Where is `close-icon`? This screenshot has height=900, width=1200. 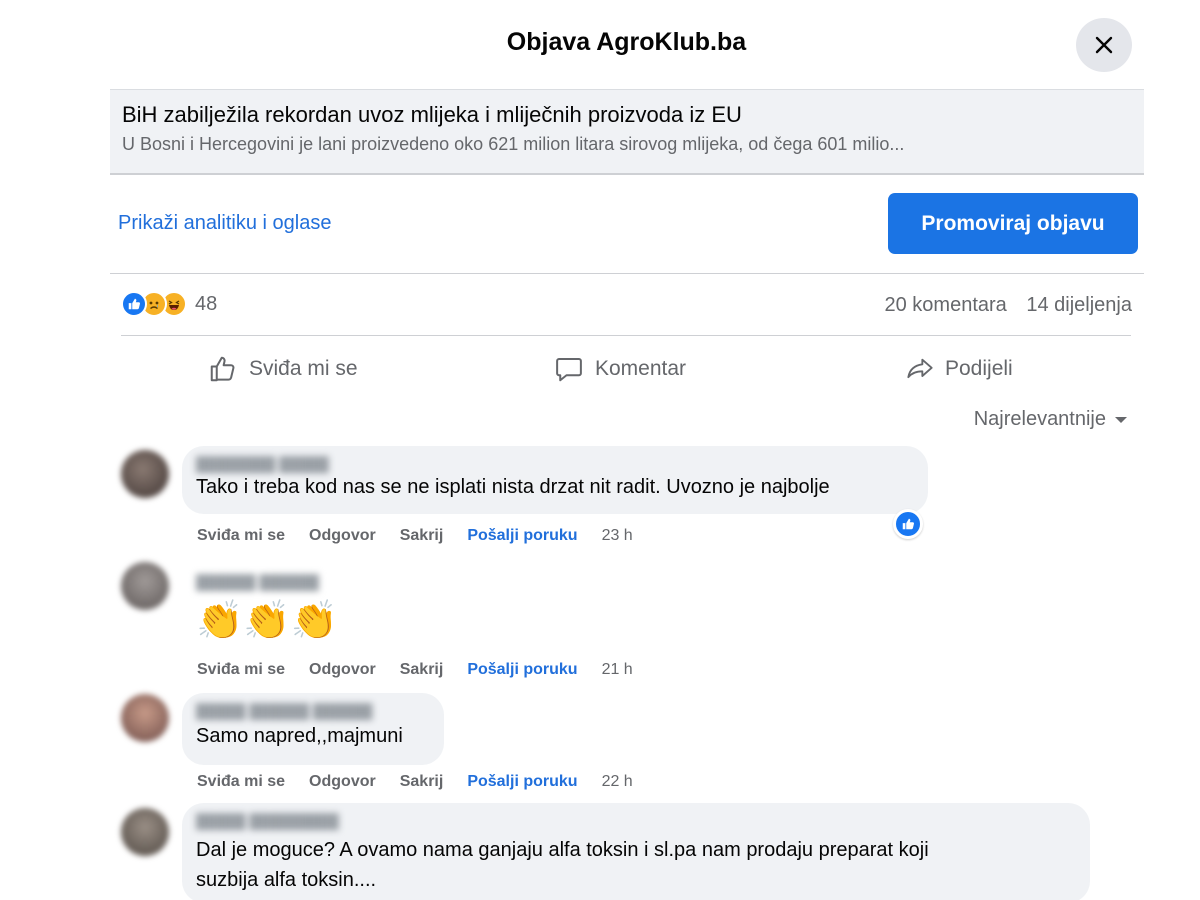 close-icon is located at coordinates (1104, 45).